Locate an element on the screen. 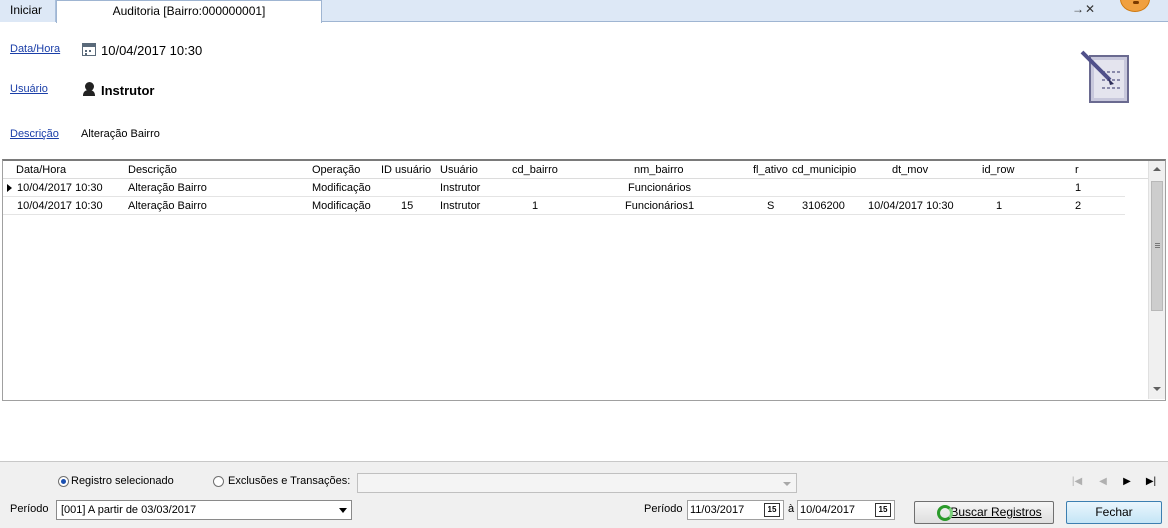  row-indicator-icon is located at coordinates (9, 188).